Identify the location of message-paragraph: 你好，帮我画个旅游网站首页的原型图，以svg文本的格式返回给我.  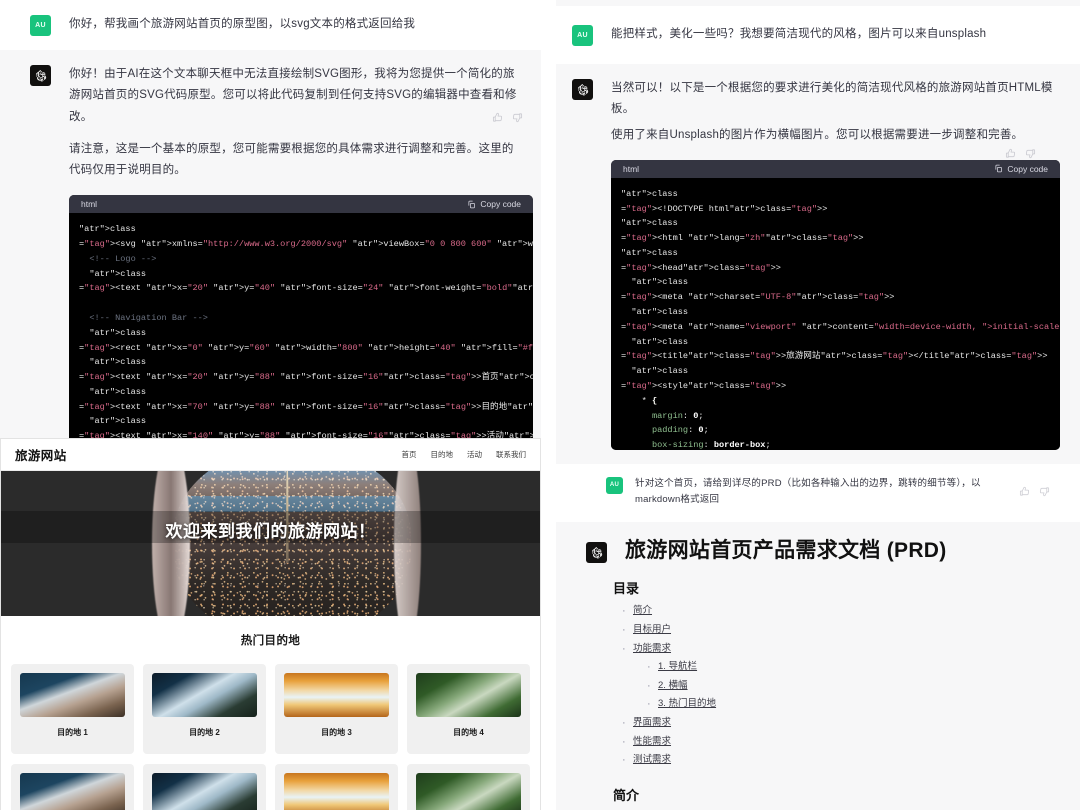
(242, 24).